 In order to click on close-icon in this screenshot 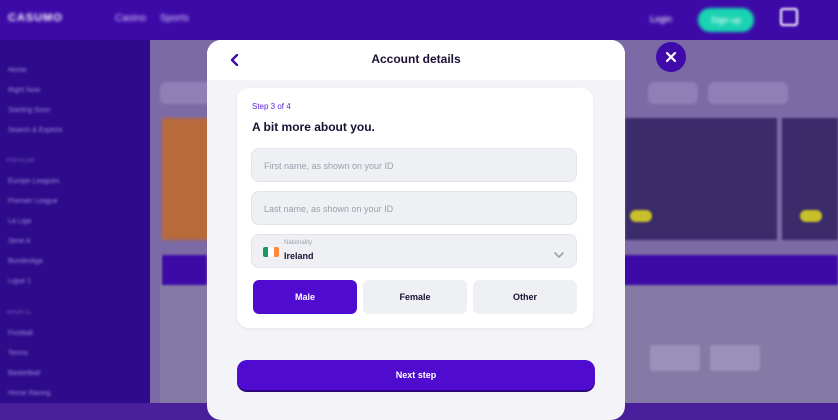, I will do `click(671, 57)`.